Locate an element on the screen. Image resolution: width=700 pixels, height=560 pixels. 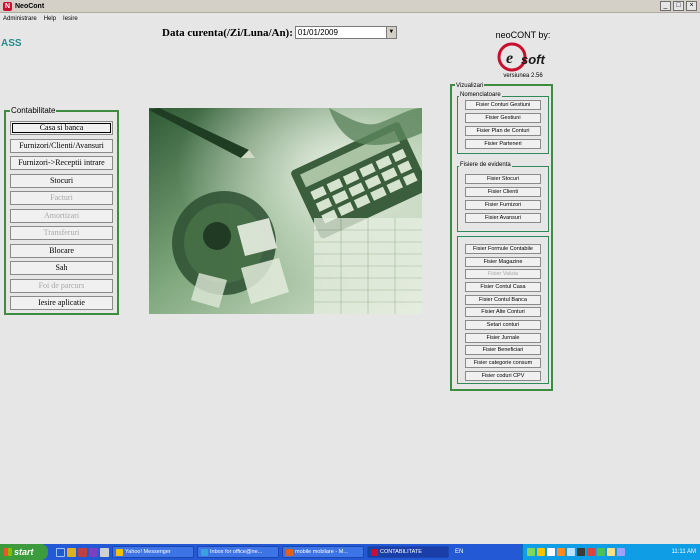
dropdown-arrow-icon: ▼ is located at coordinates (390, 32).